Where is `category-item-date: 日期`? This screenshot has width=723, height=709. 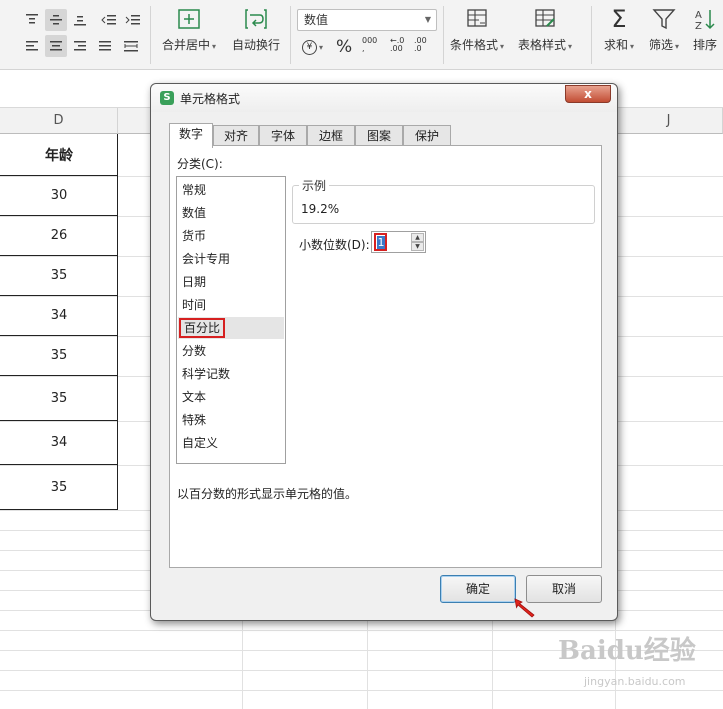 category-item-date: 日期 is located at coordinates (231, 282).